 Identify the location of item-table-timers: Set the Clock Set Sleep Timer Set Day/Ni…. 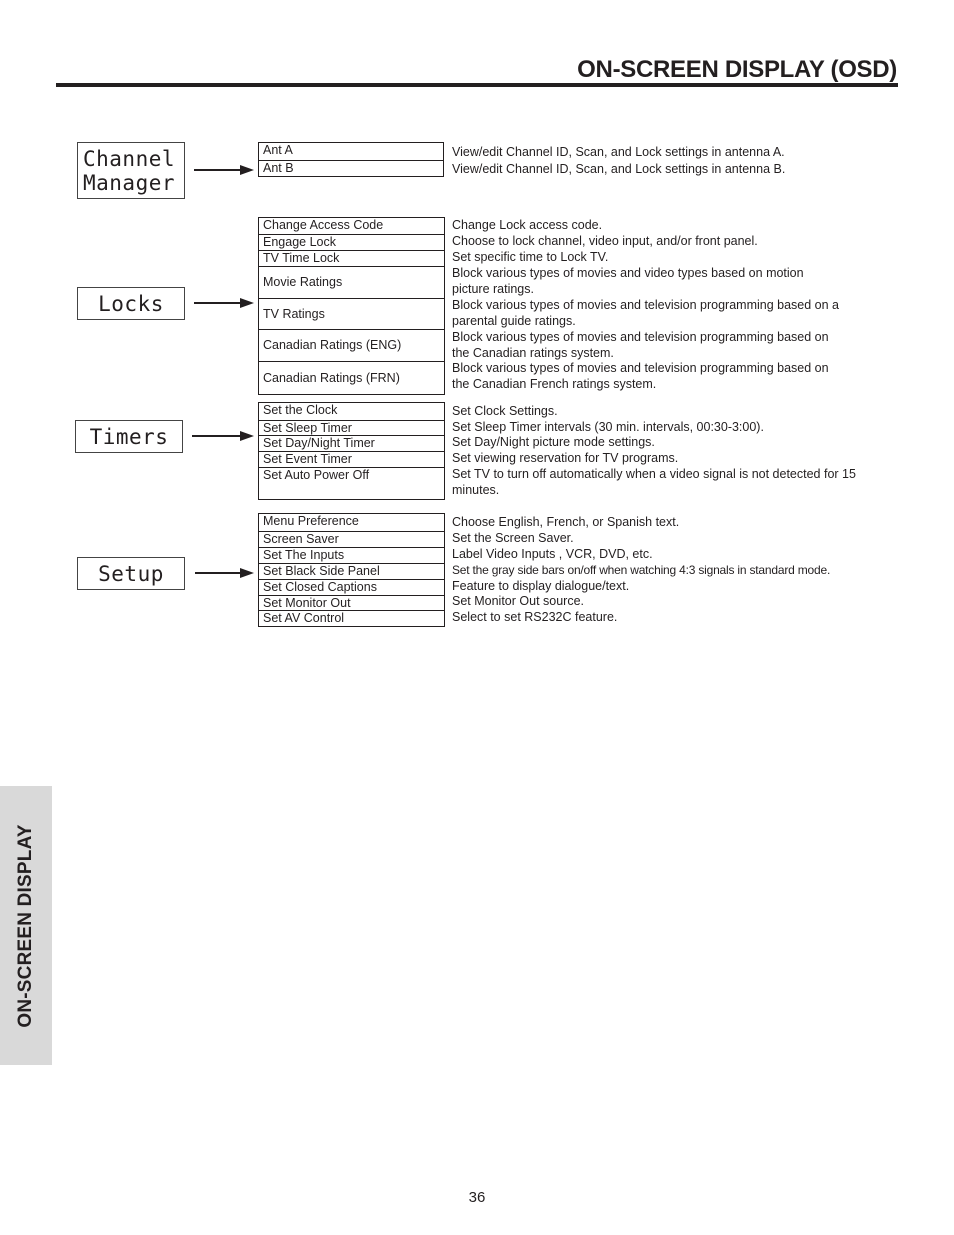
(351, 451).